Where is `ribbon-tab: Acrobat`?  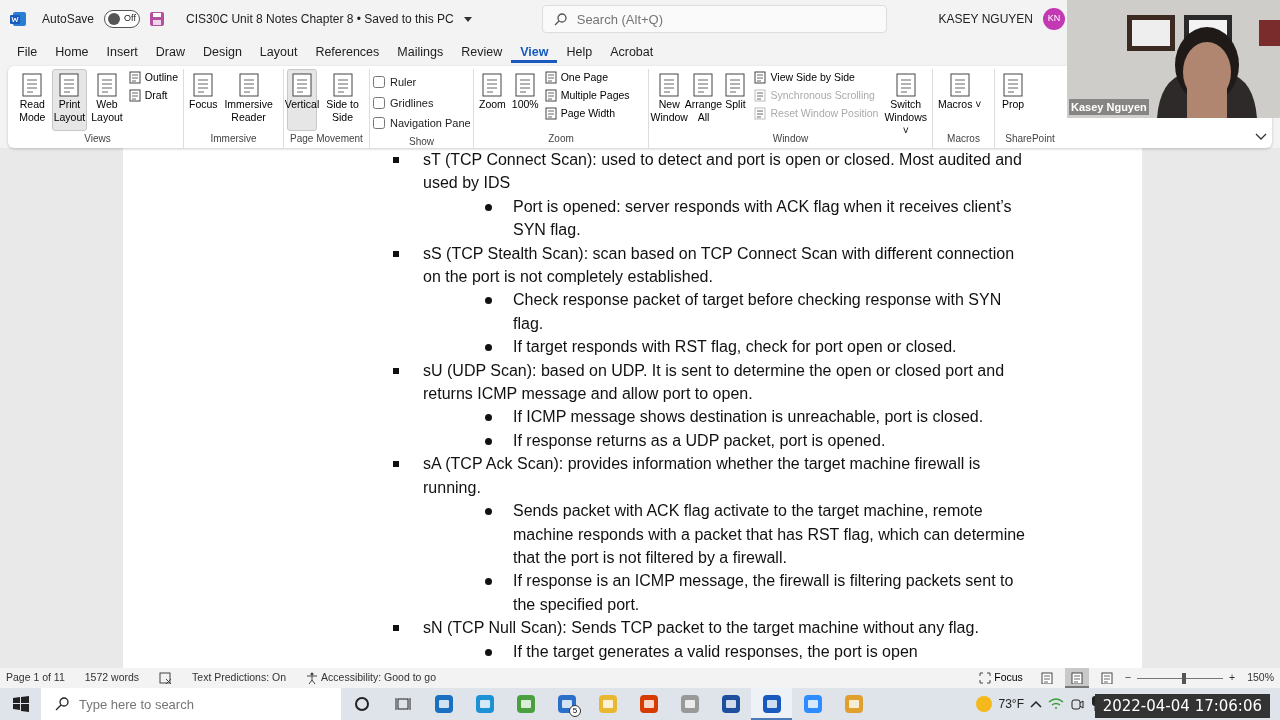
ribbon-tab: Acrobat is located at coordinates (632, 52).